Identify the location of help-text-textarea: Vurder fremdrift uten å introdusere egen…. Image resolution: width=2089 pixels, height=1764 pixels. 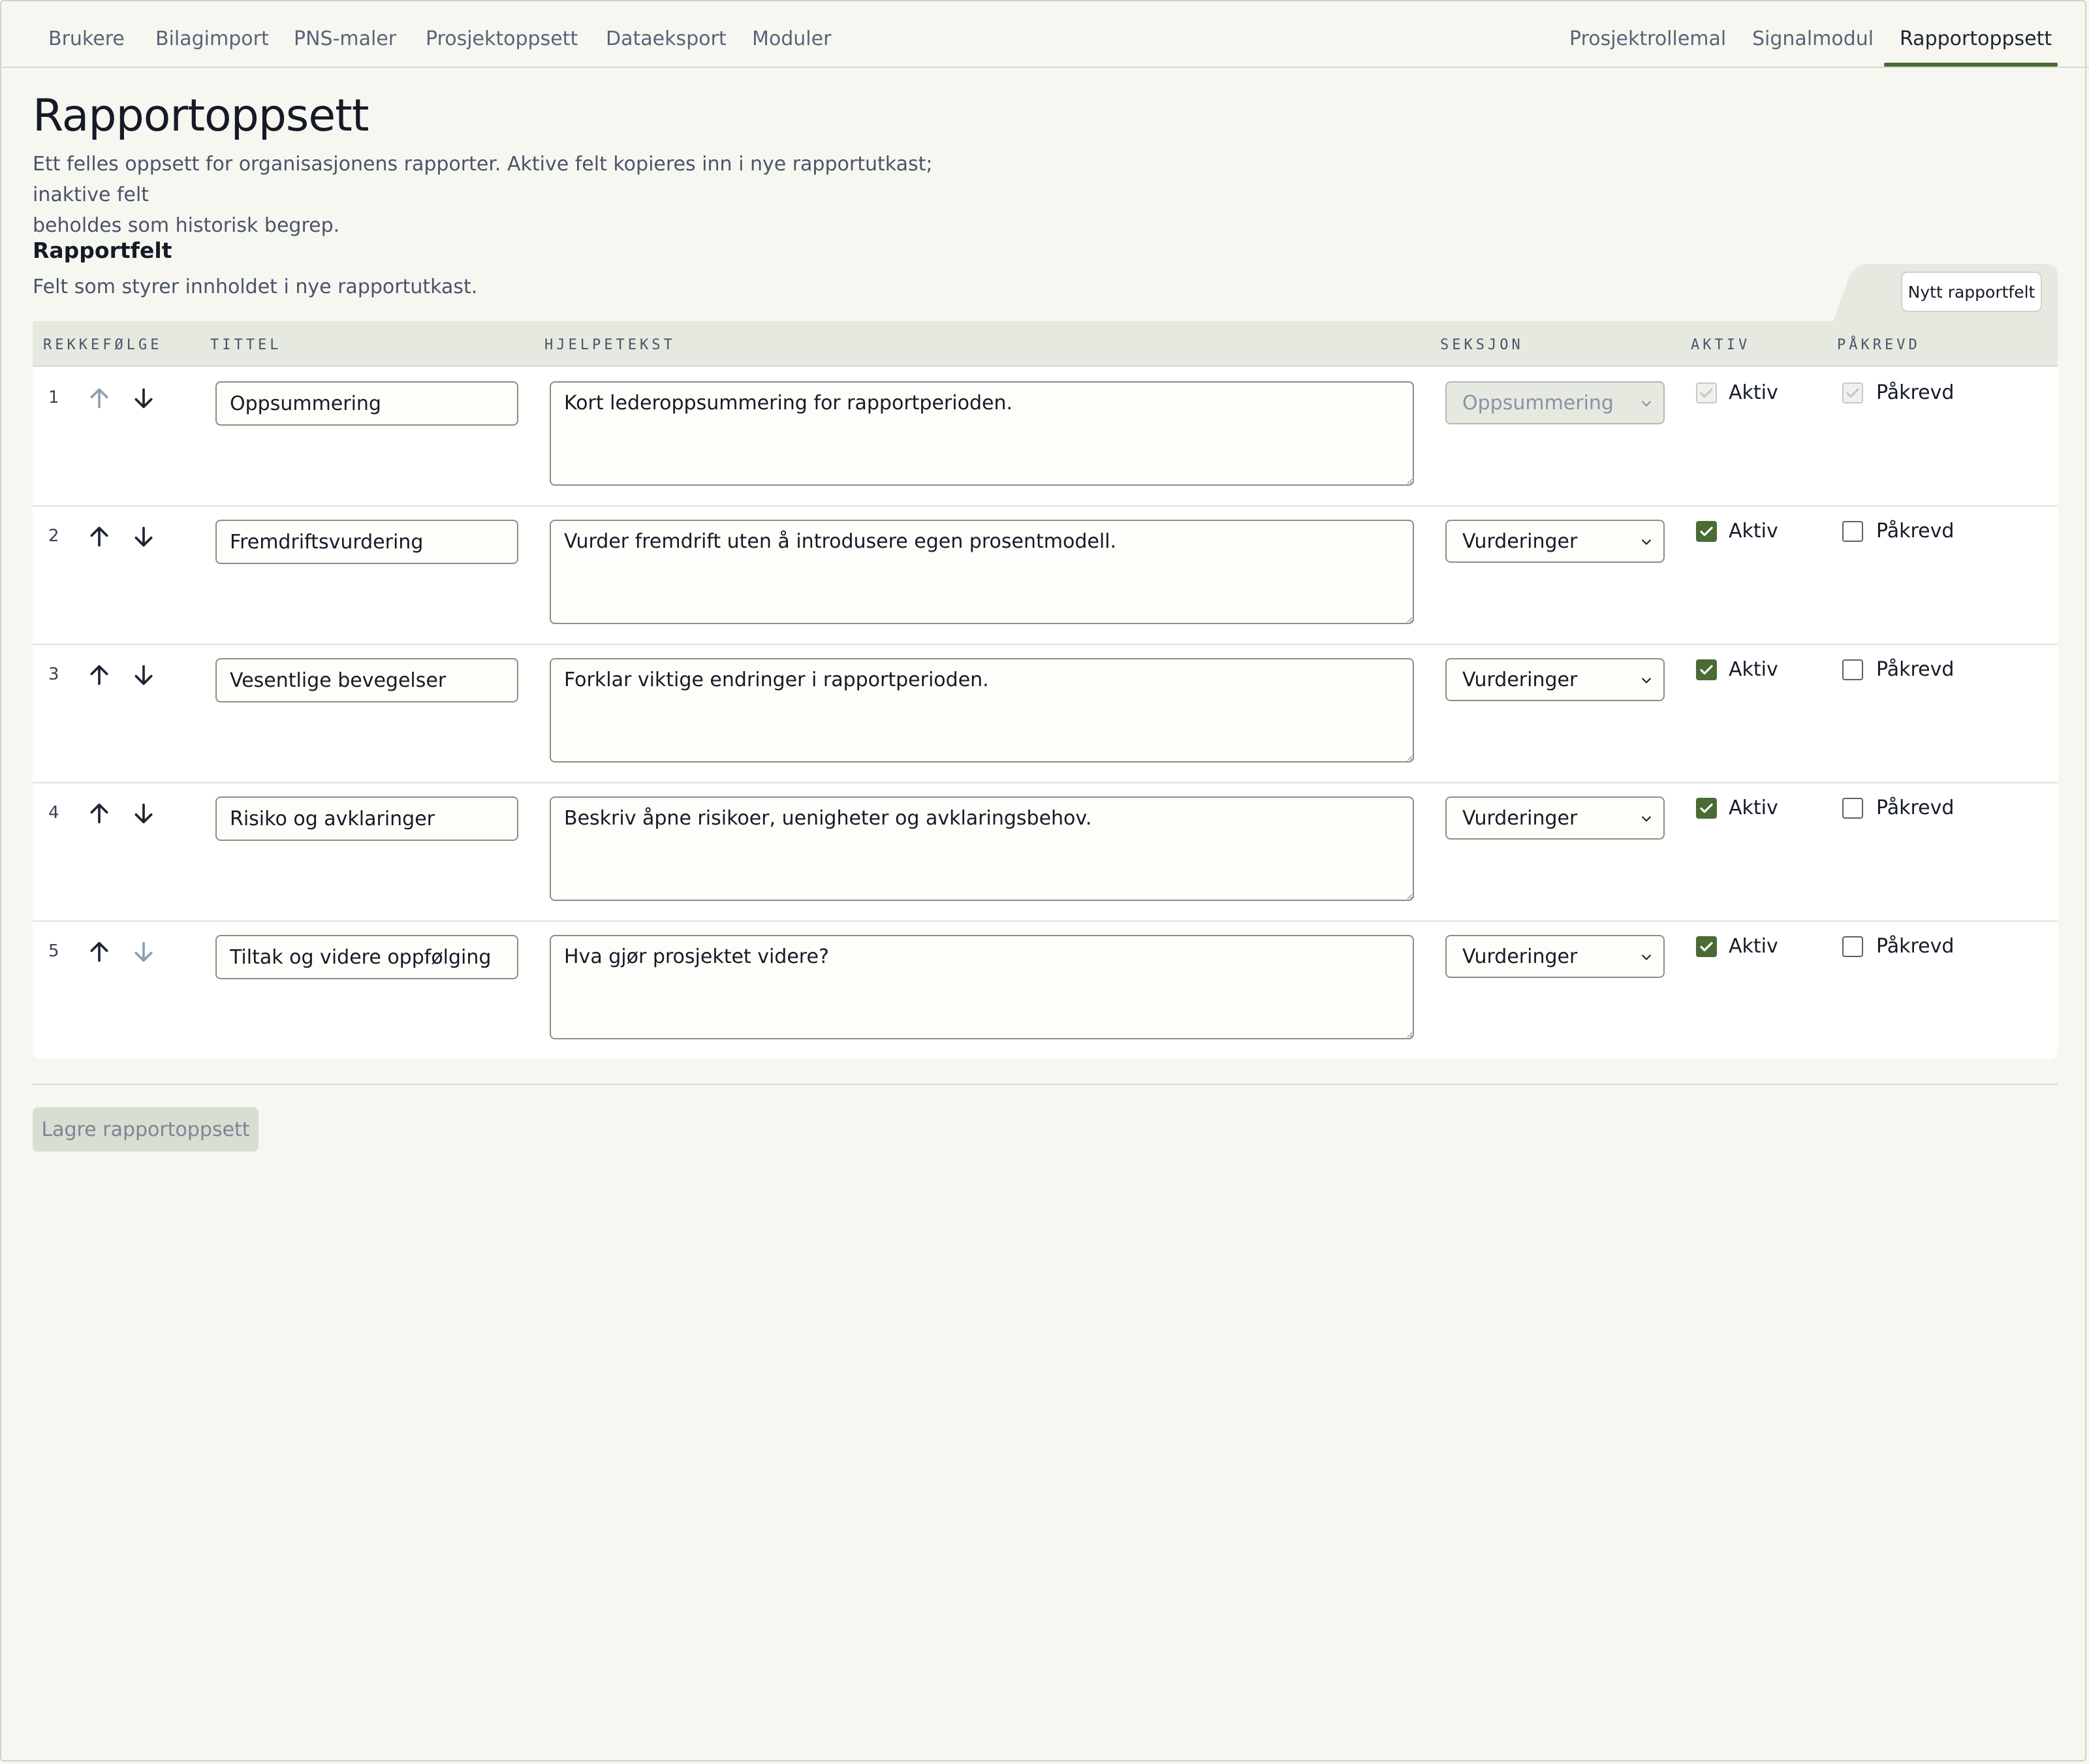
(982, 572).